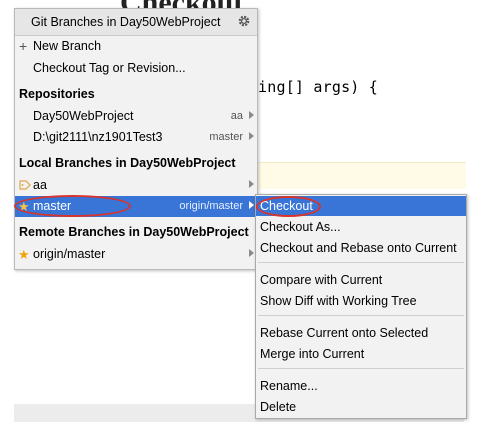 The width and height of the screenshot is (485, 437). Describe the element at coordinates (136, 116) in the screenshot. I see `repository-item: Day50WebProject aa` at that location.